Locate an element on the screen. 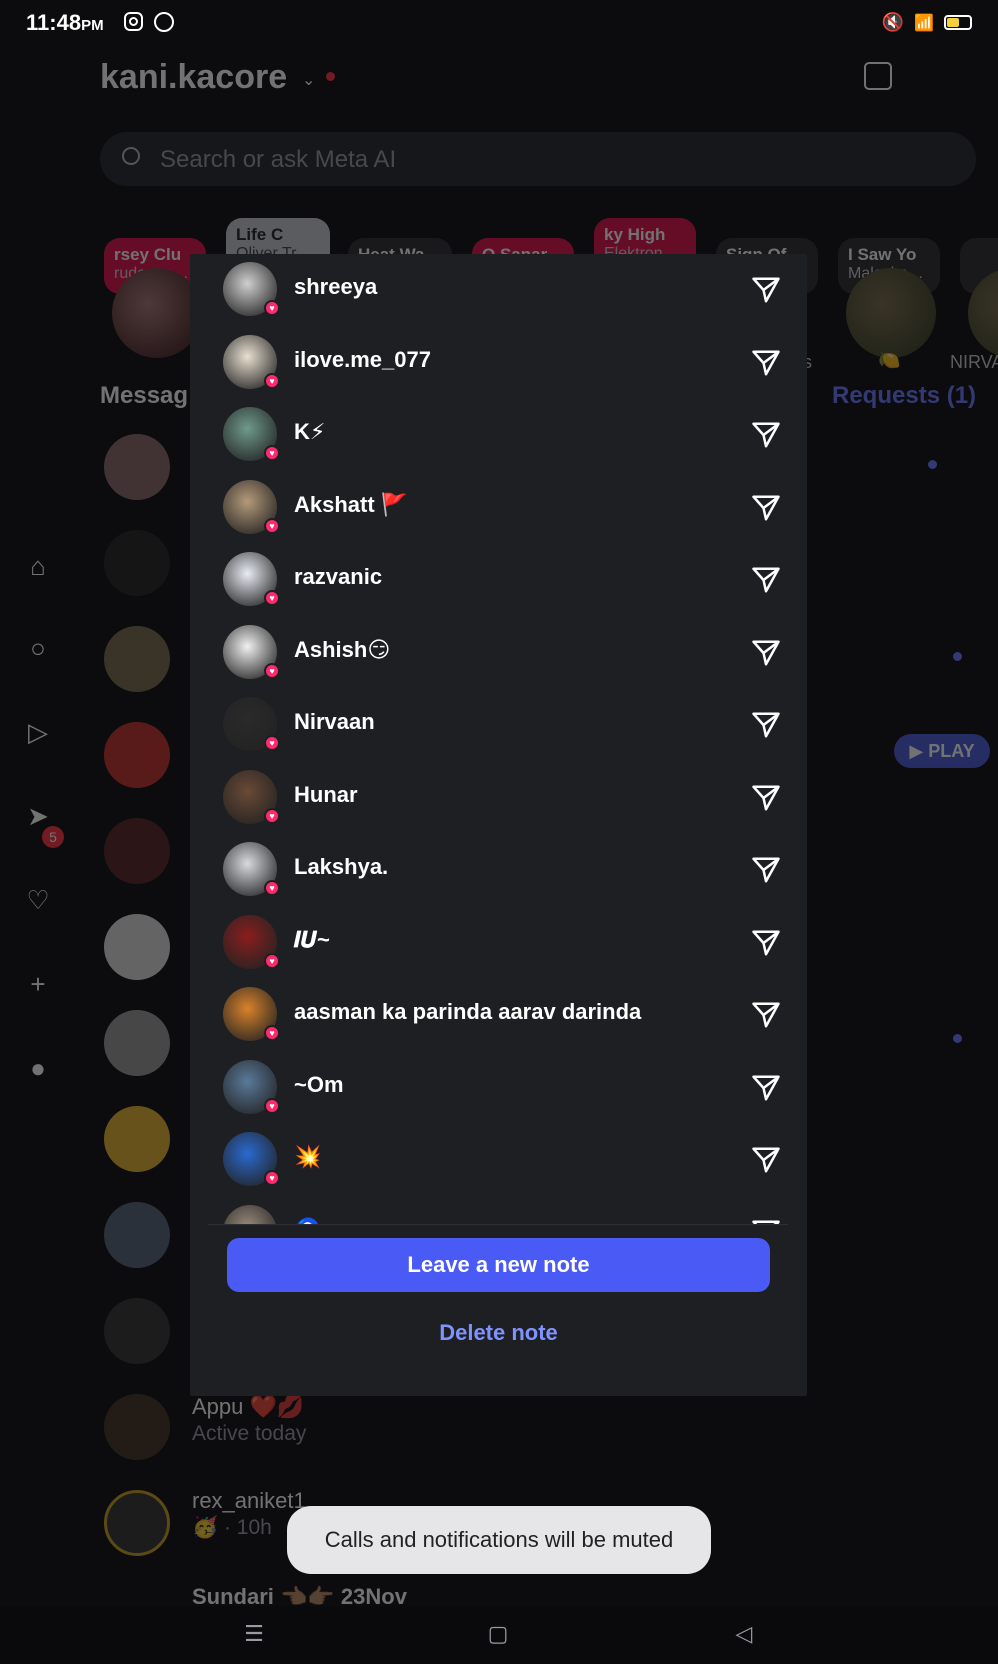 Image resolution: width=998 pixels, height=1664 pixels. requests-link: Requests (1) is located at coordinates (904, 396).